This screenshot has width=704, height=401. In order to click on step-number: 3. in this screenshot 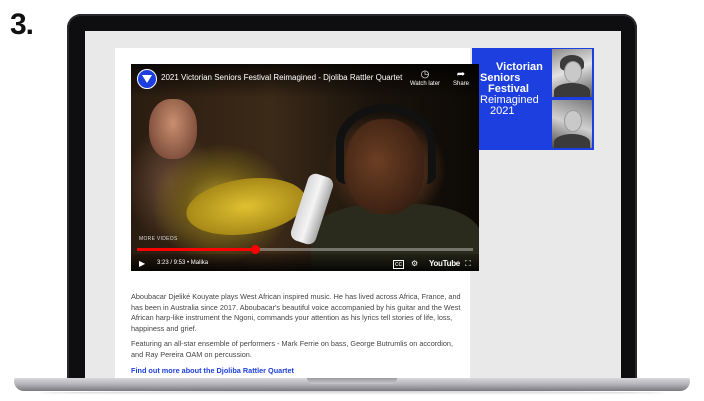, I will do `click(22, 24)`.